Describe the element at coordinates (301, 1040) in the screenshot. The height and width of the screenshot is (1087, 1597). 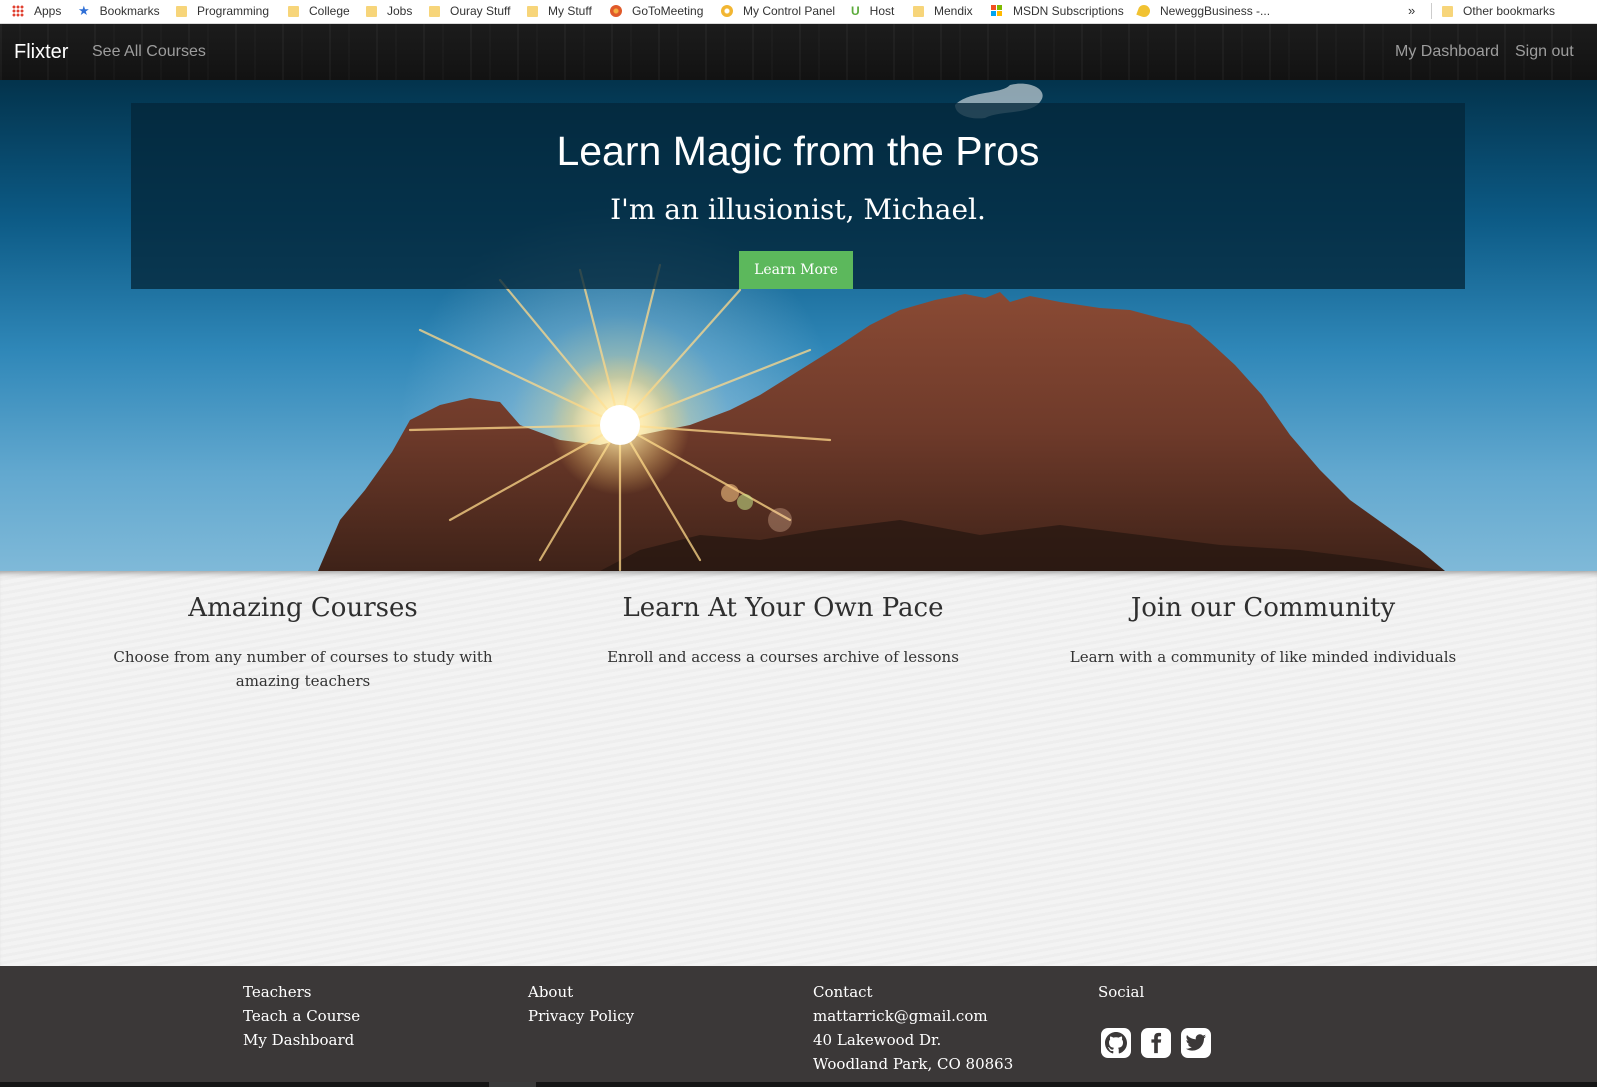
I see `footer-my-dashboard-link: My Dashboard` at that location.